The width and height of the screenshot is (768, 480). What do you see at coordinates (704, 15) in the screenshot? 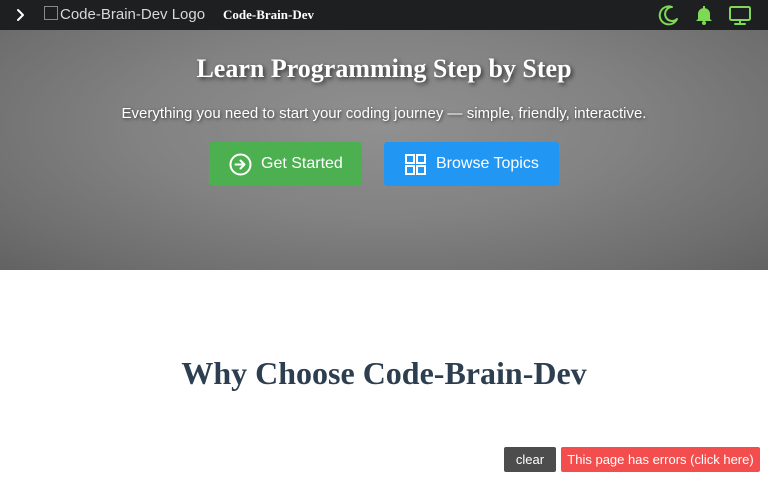
I see `bell-icon` at bounding box center [704, 15].